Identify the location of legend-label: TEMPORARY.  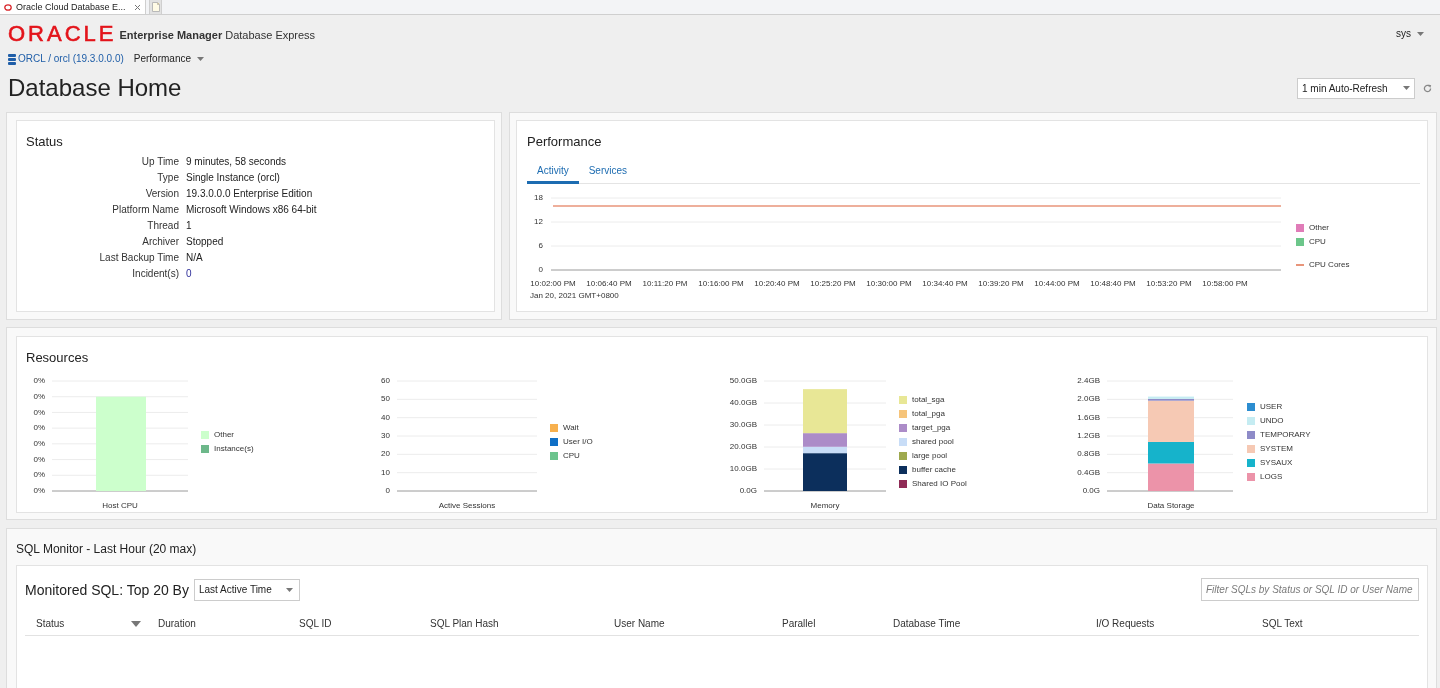
(1285, 435).